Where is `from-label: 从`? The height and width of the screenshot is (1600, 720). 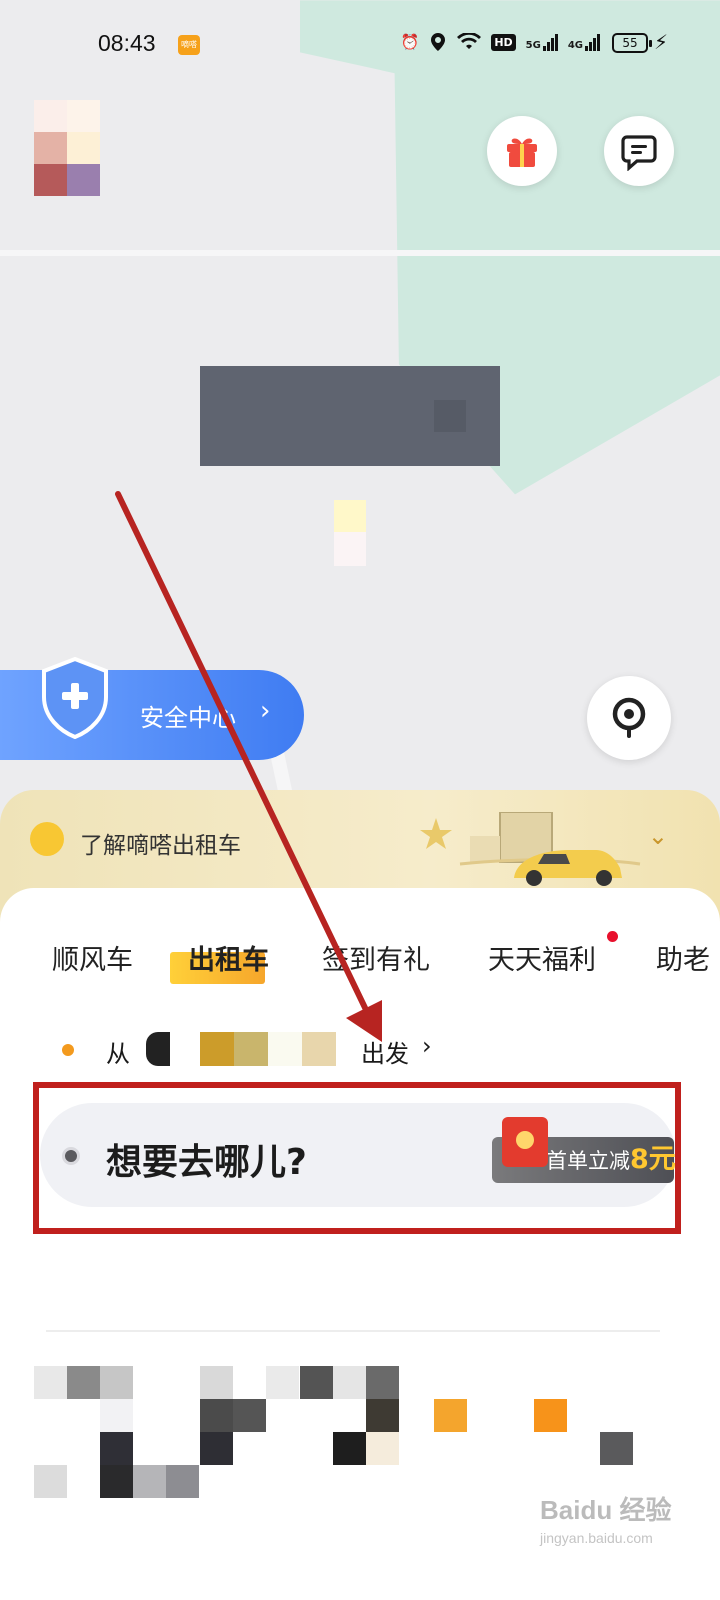
from-label: 从 is located at coordinates (118, 1054).